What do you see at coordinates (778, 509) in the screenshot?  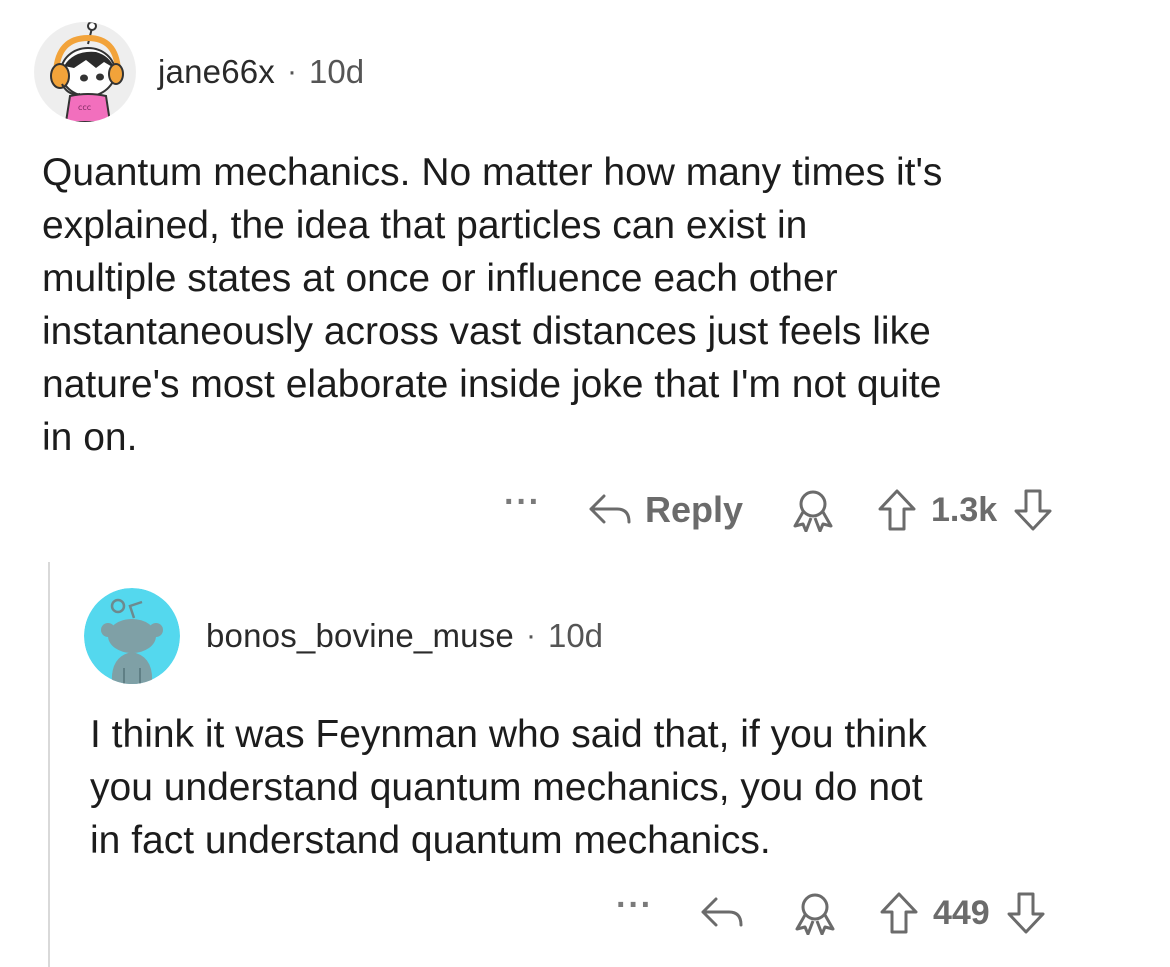 I see `comment-1-actions: ··· Reply 1.3k` at bounding box center [778, 509].